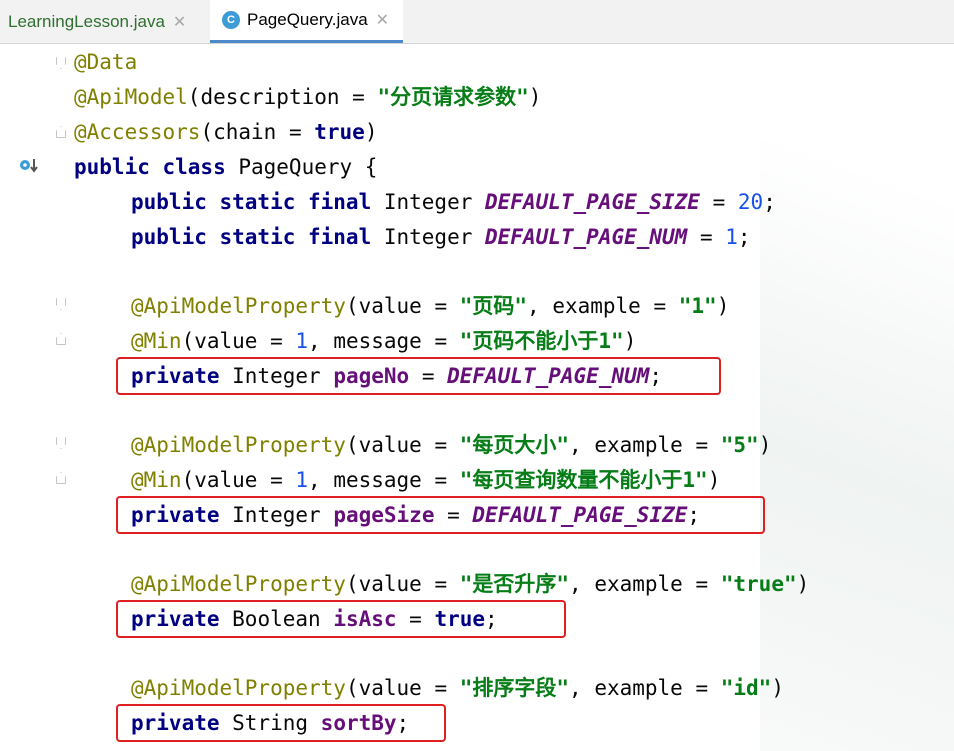 Image resolution: width=954 pixels, height=751 pixels. What do you see at coordinates (440, 515) in the screenshot?
I see `highlight-box-pagesize` at bounding box center [440, 515].